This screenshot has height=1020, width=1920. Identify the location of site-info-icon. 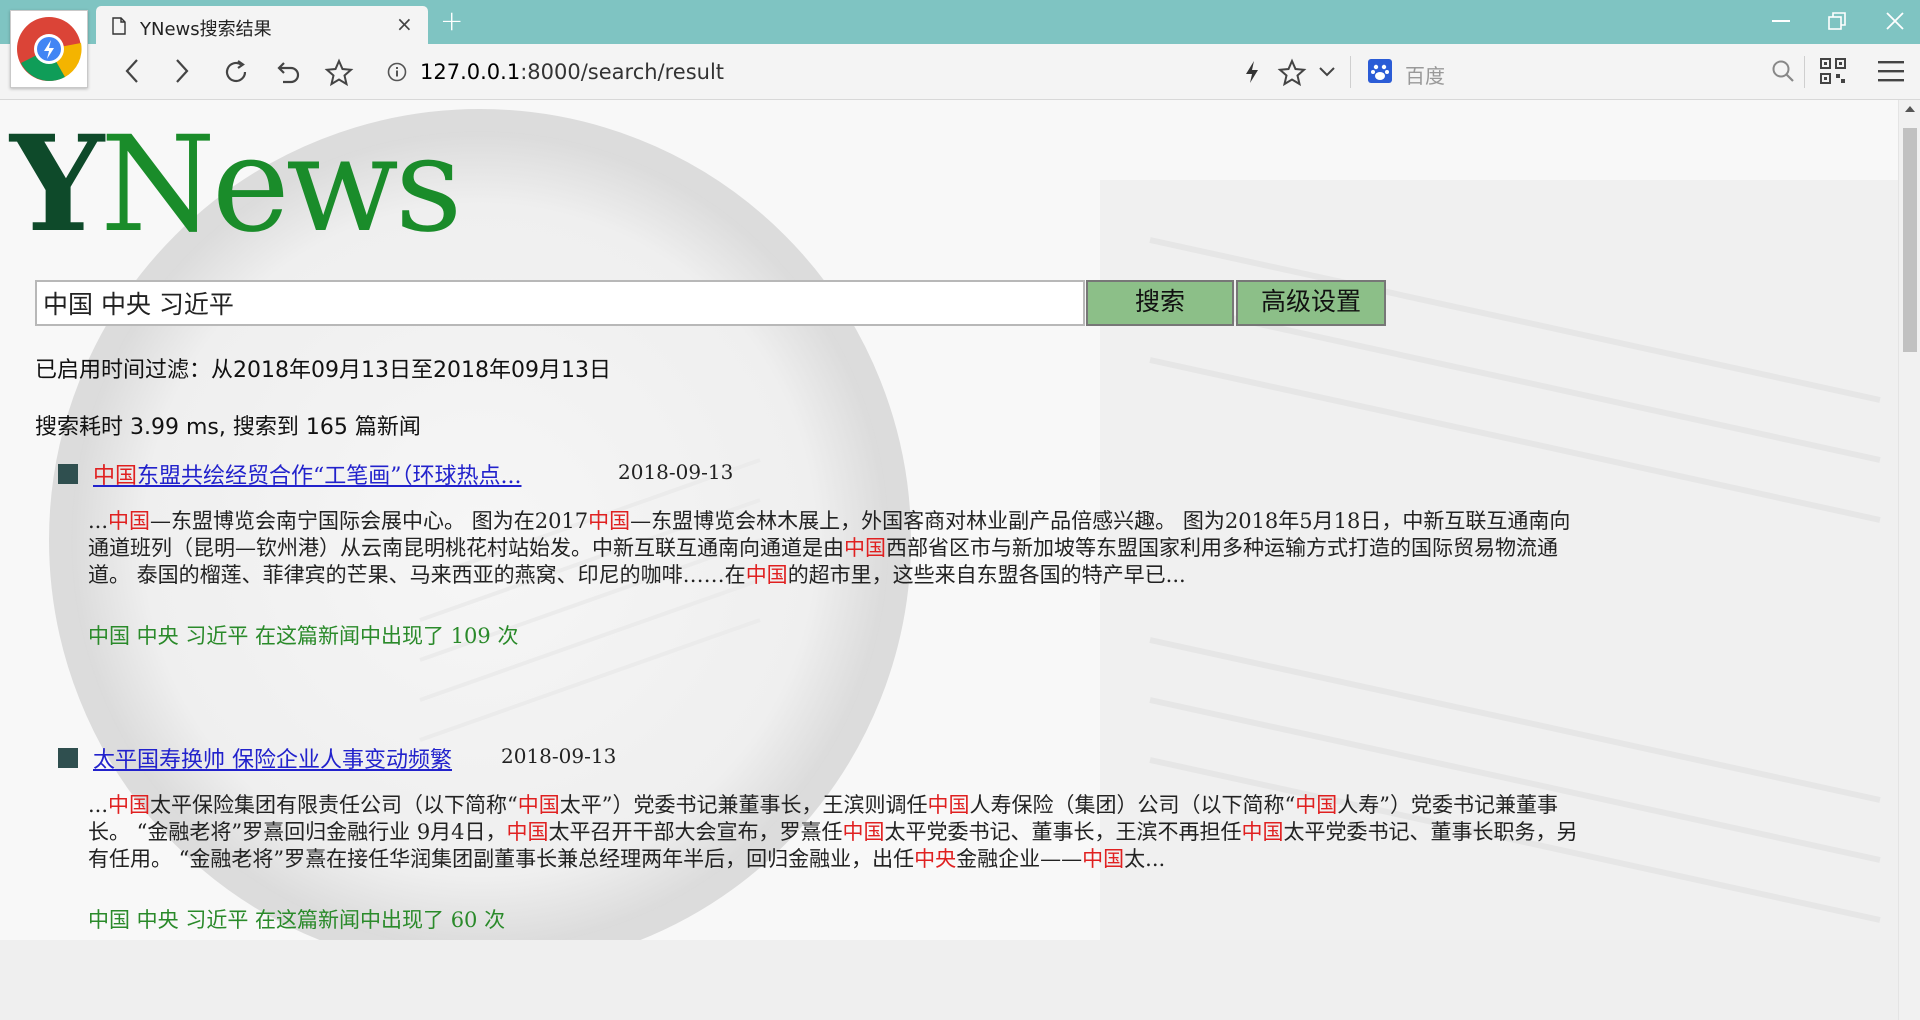
(397, 72).